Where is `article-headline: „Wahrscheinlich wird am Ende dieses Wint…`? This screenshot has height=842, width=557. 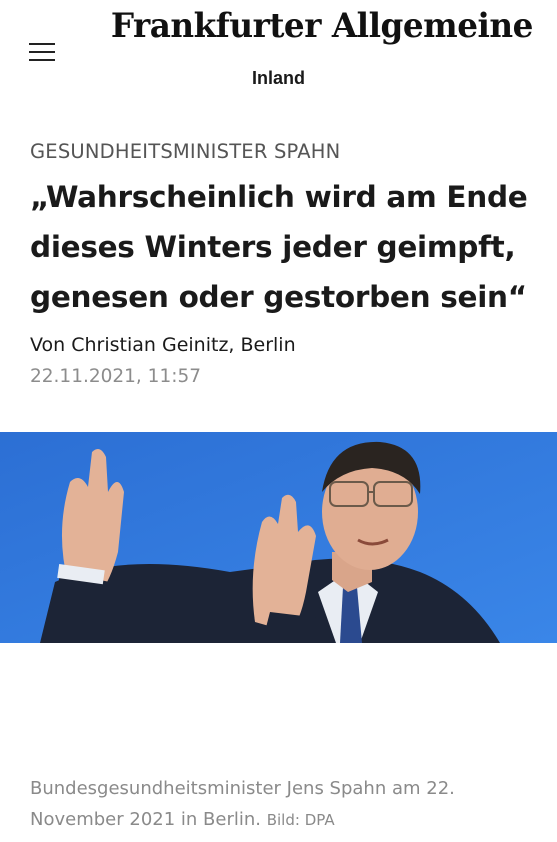
article-headline: „Wahrscheinlich wird am Ende dieses Wint… is located at coordinates (279, 247).